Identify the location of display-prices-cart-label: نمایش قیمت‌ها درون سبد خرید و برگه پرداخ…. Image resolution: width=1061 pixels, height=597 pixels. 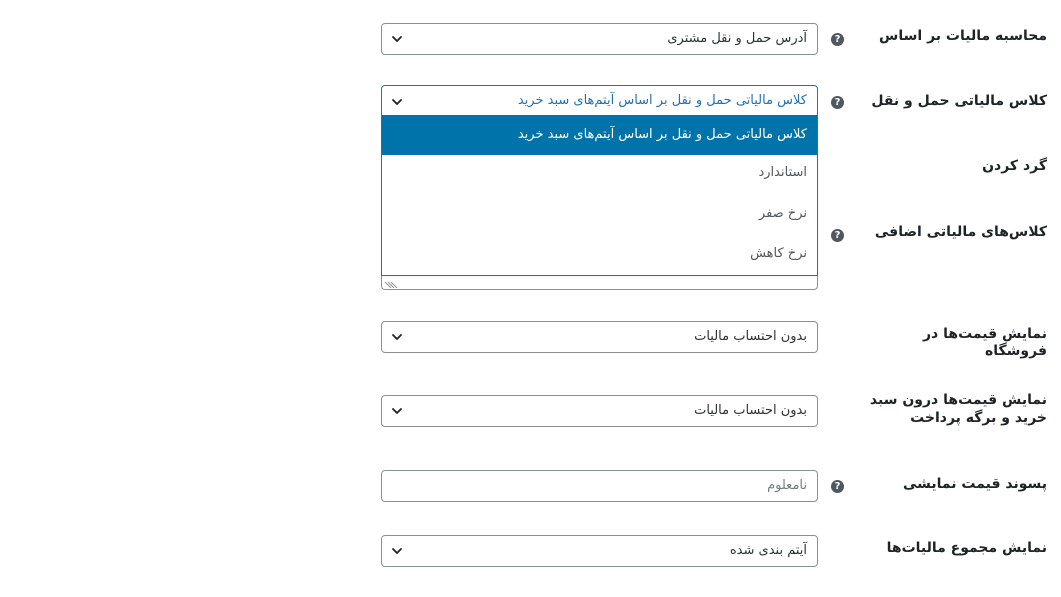
(958, 409).